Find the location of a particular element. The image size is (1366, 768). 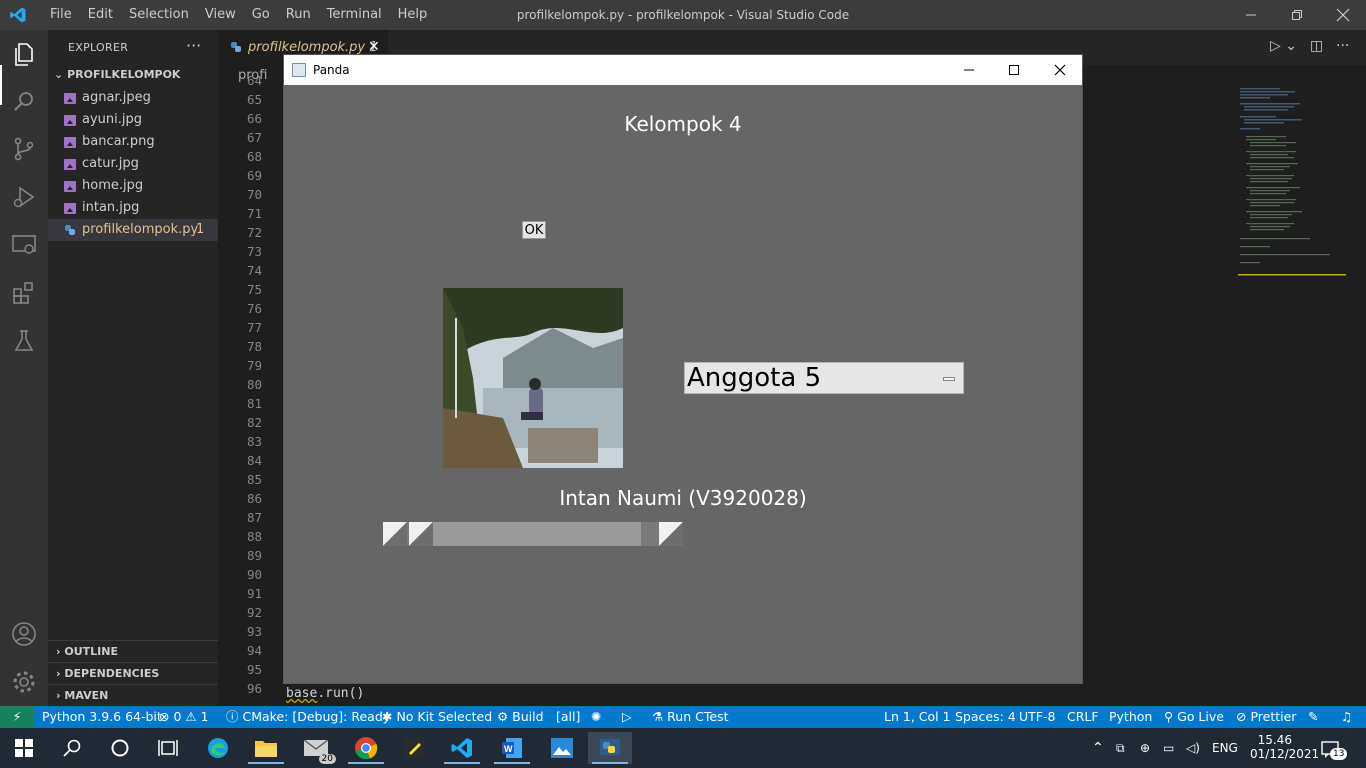

dependencies-section: › DEPENDENCIES is located at coordinates (133, 673).